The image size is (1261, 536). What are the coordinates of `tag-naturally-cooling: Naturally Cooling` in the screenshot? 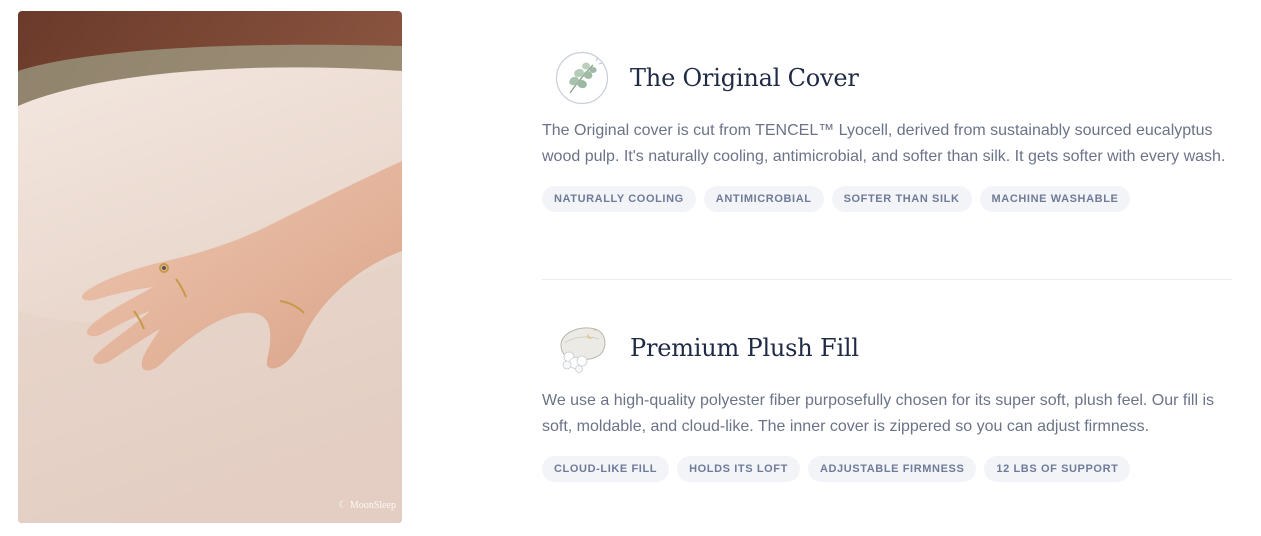 It's located at (619, 199).